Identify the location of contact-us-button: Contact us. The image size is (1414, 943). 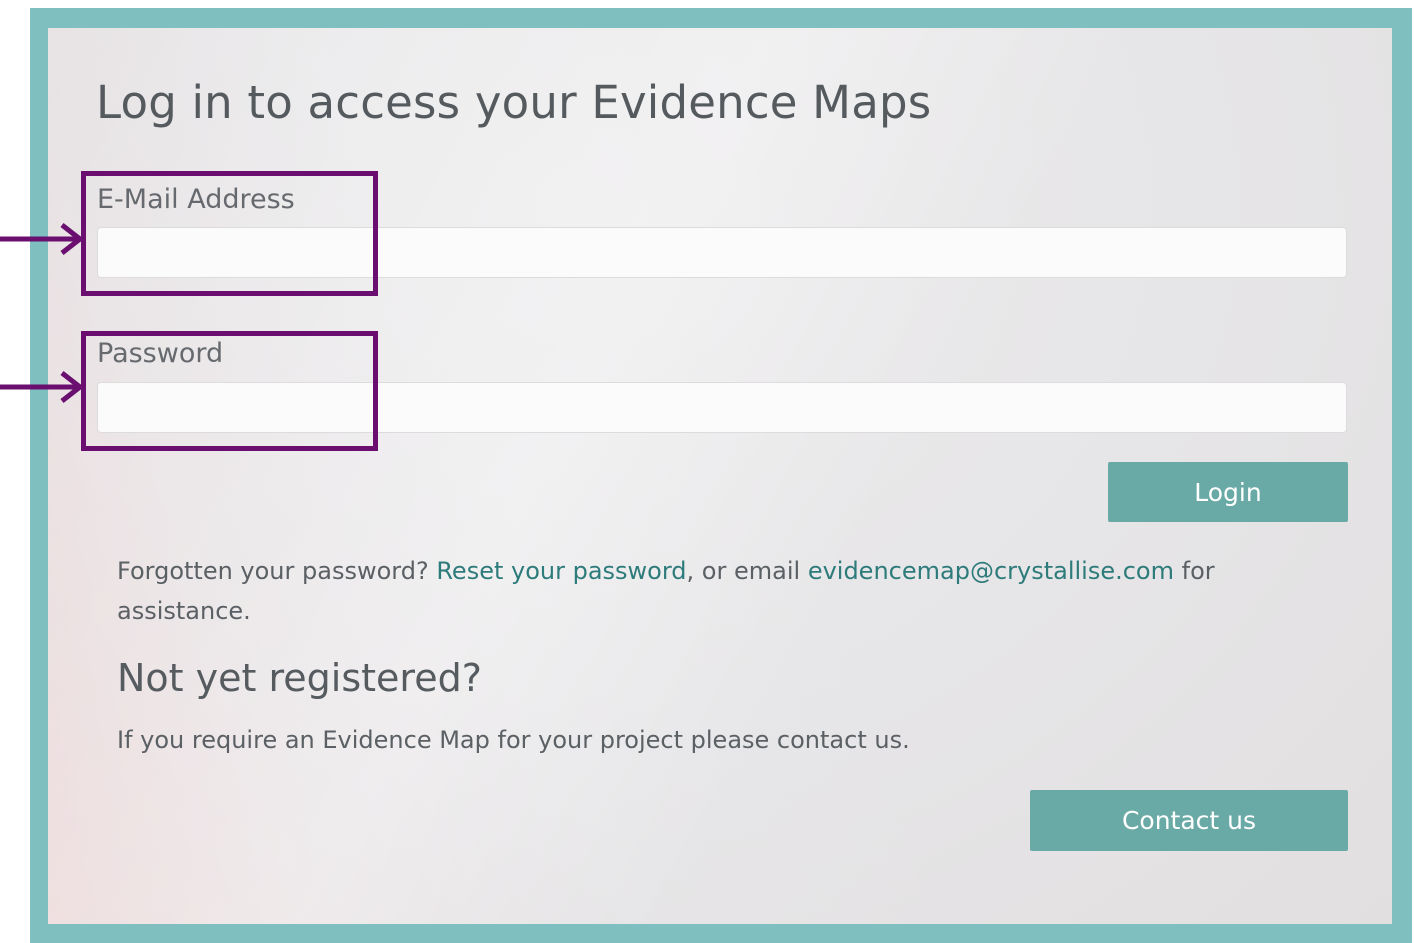
(1189, 820).